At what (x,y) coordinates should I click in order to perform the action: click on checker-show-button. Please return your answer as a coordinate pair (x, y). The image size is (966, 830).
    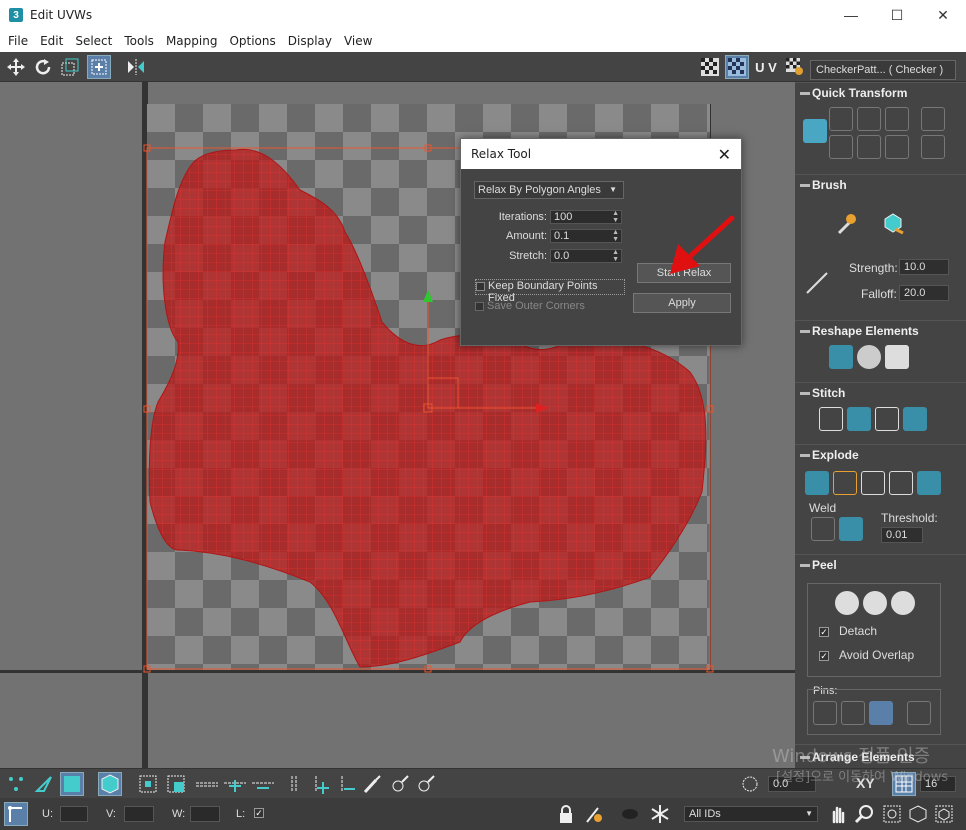
    Looking at the image, I should click on (737, 67).